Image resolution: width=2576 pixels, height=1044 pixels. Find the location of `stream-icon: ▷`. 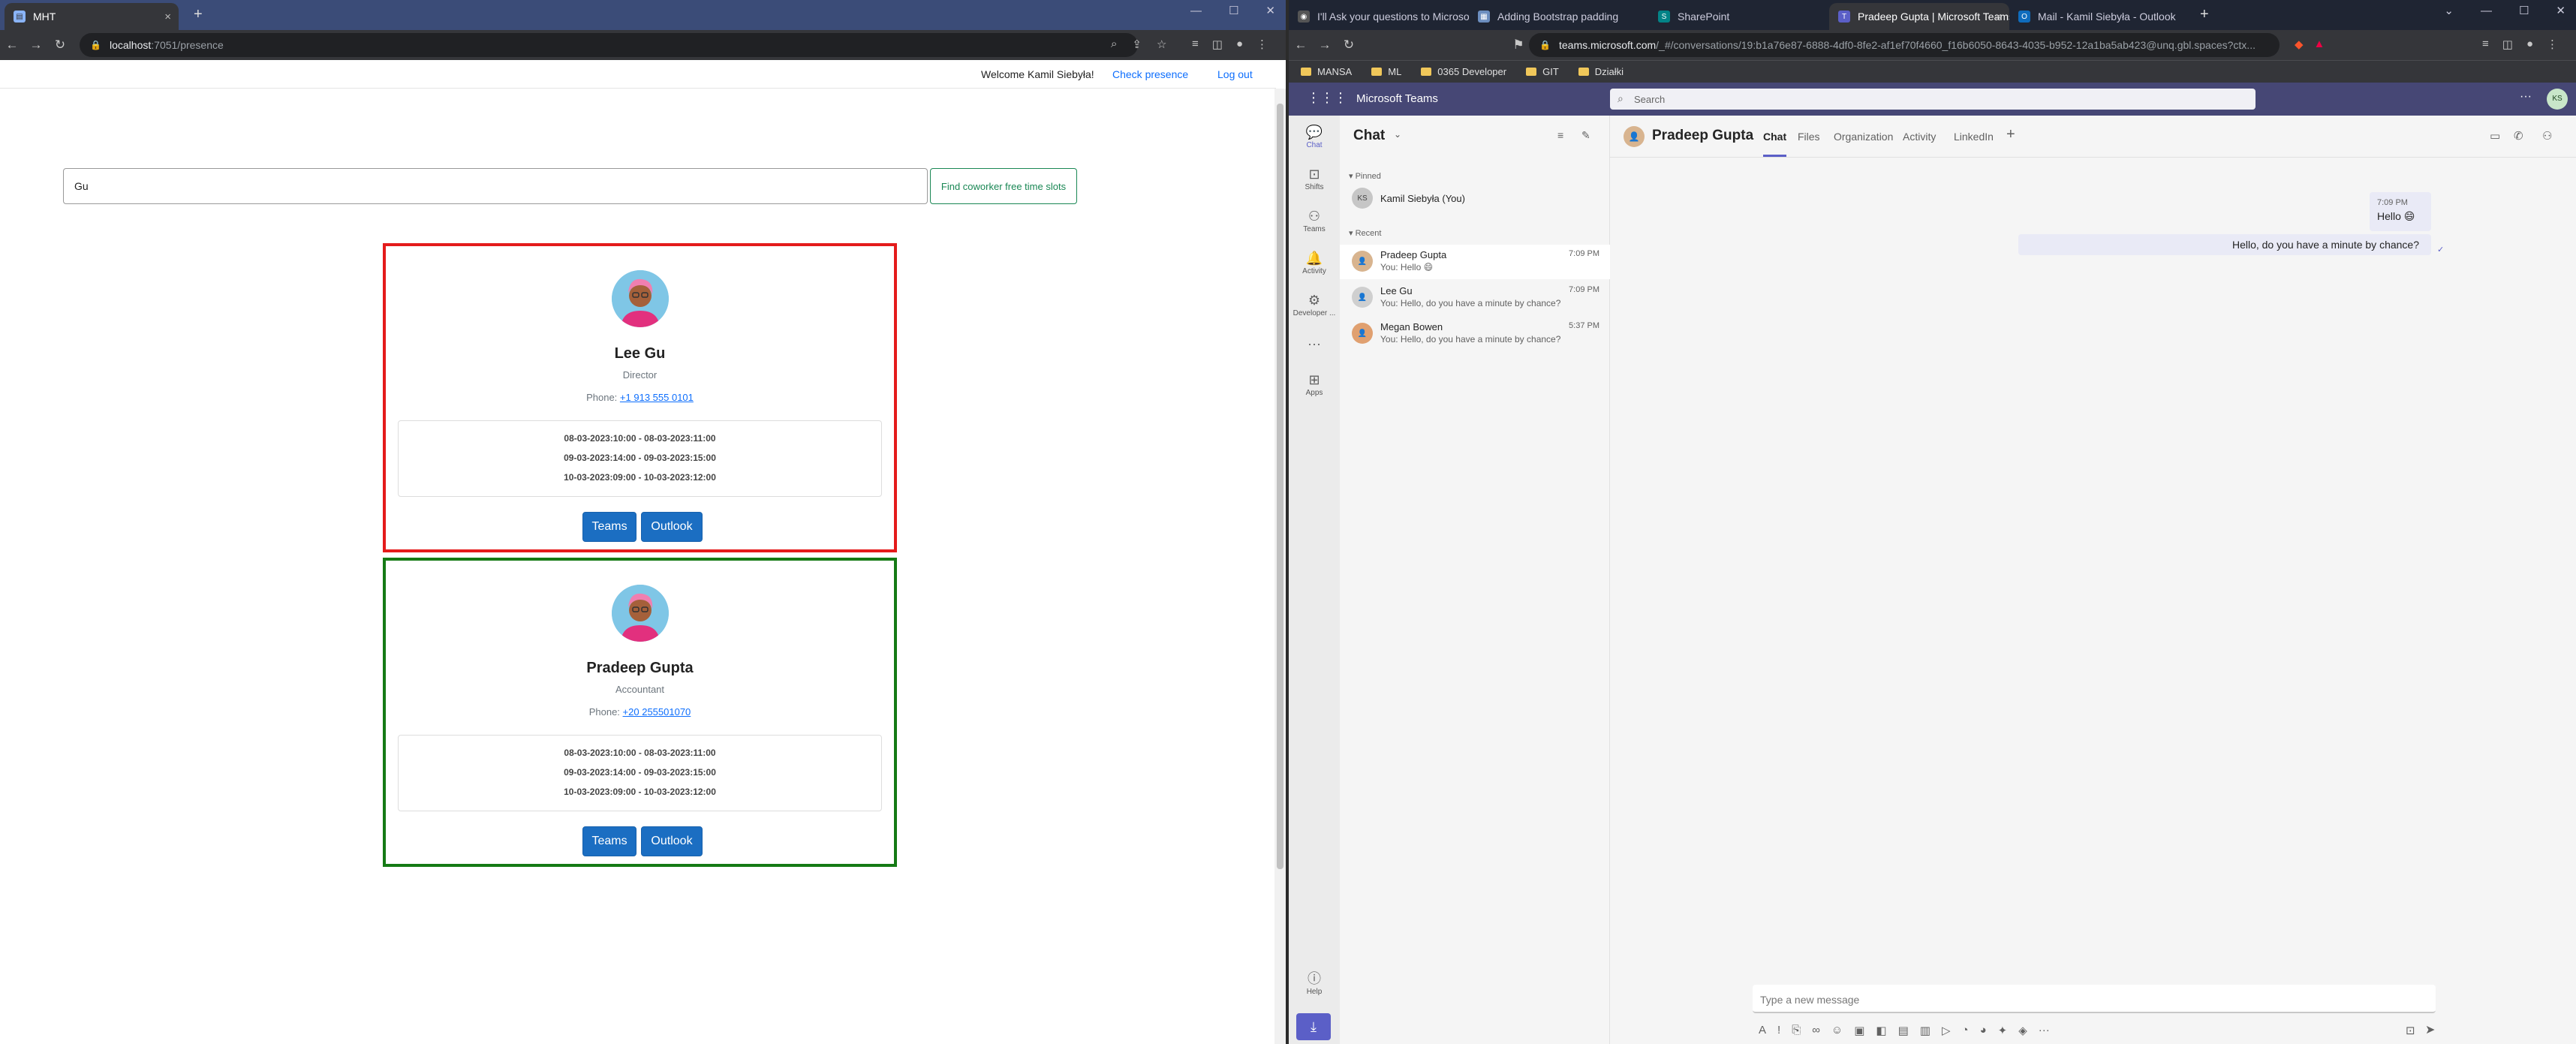

stream-icon: ▷ is located at coordinates (1947, 1030).